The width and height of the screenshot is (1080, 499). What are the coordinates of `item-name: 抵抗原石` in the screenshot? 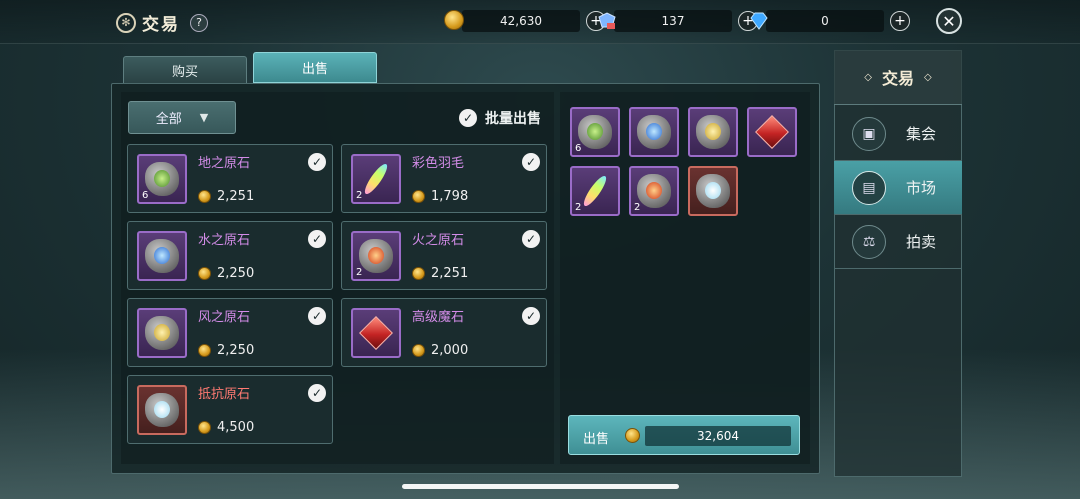 It's located at (224, 394).